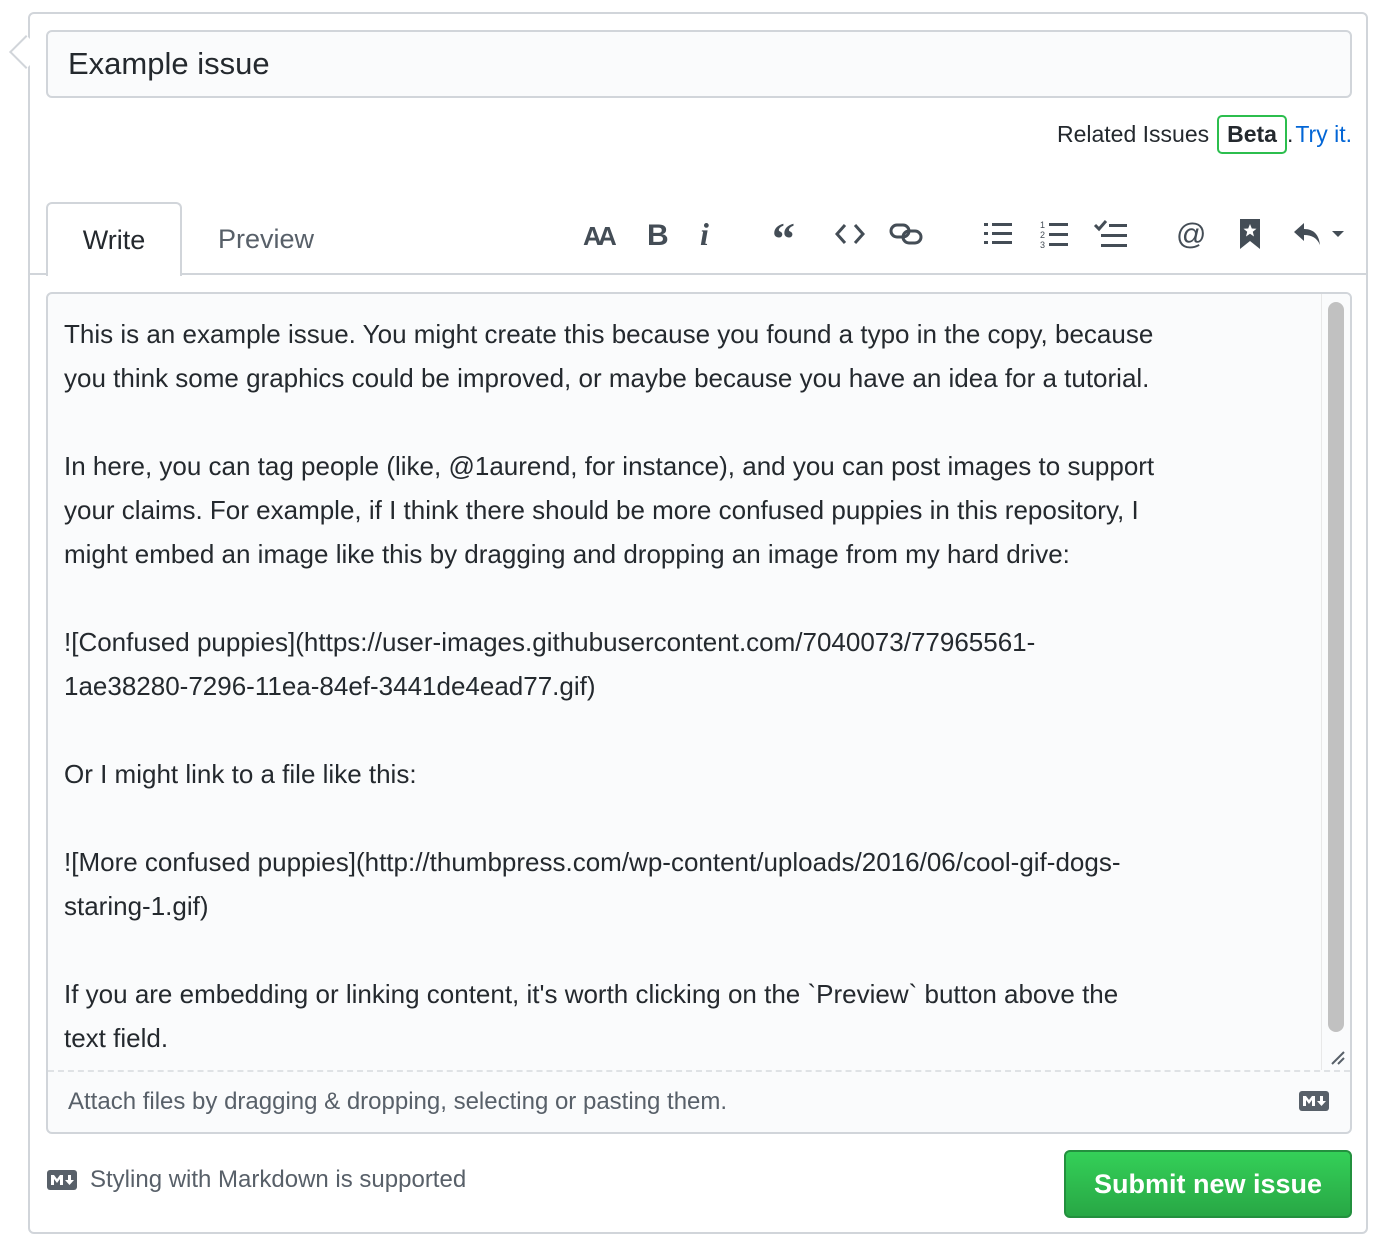 The image size is (1388, 1252). Describe the element at coordinates (1337, 1057) in the screenshot. I see `resize-handle-icon` at that location.